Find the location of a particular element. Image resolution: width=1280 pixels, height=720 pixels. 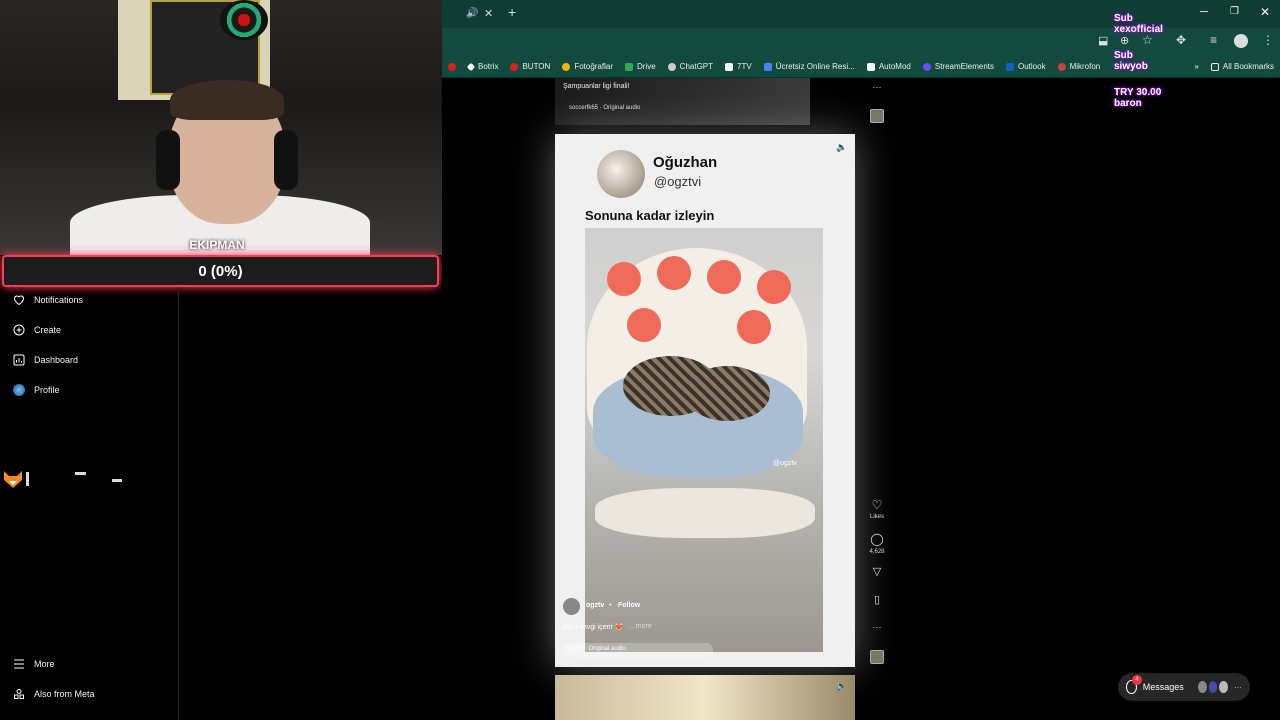

buton-icon is located at coordinates (514, 66).